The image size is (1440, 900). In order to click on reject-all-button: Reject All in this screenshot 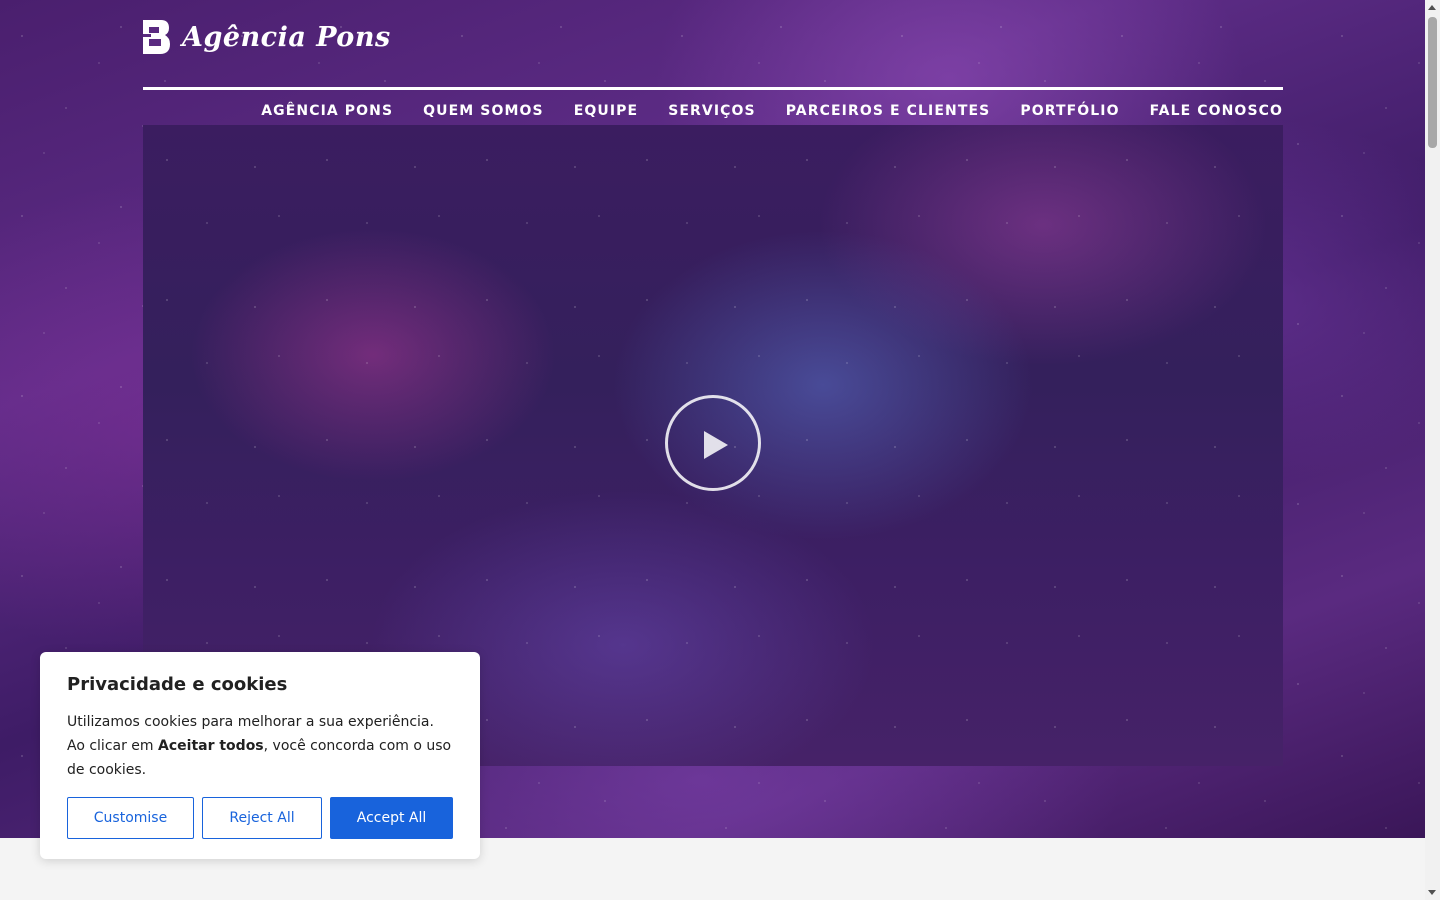, I will do `click(262, 818)`.